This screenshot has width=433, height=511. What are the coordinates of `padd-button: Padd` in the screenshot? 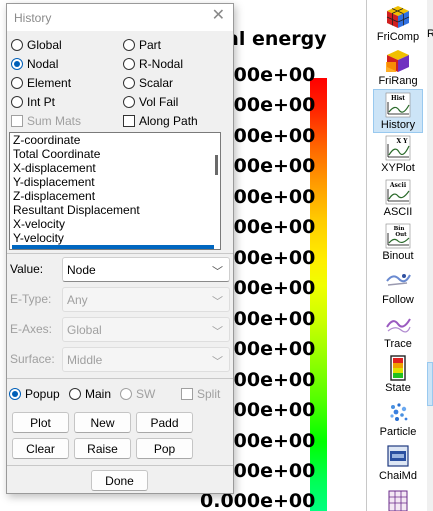 It's located at (164, 422).